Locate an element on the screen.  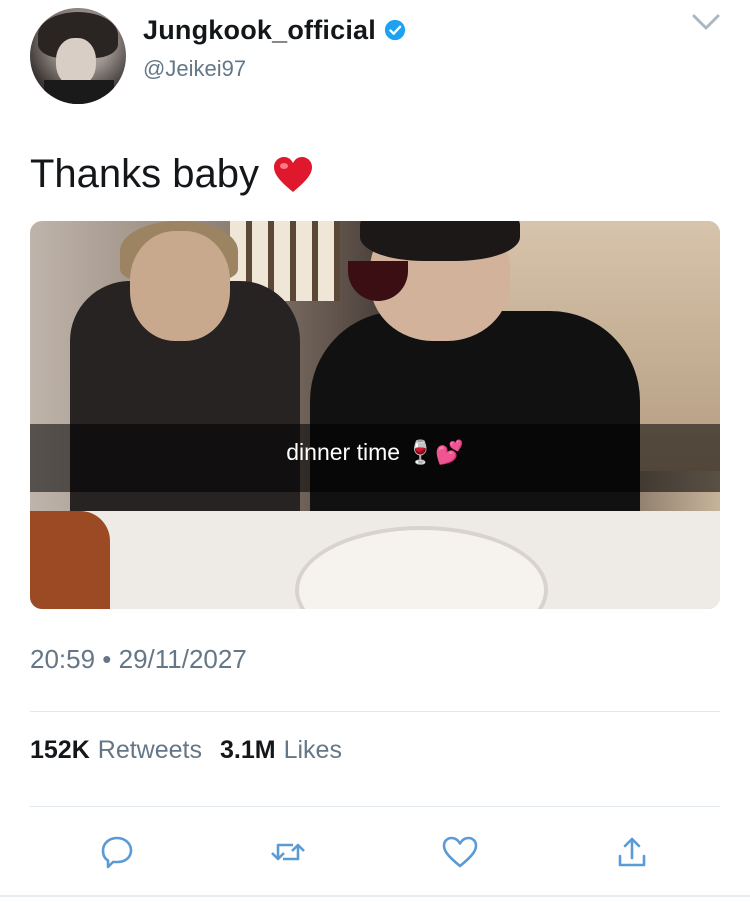
like-icon is located at coordinates (460, 852).